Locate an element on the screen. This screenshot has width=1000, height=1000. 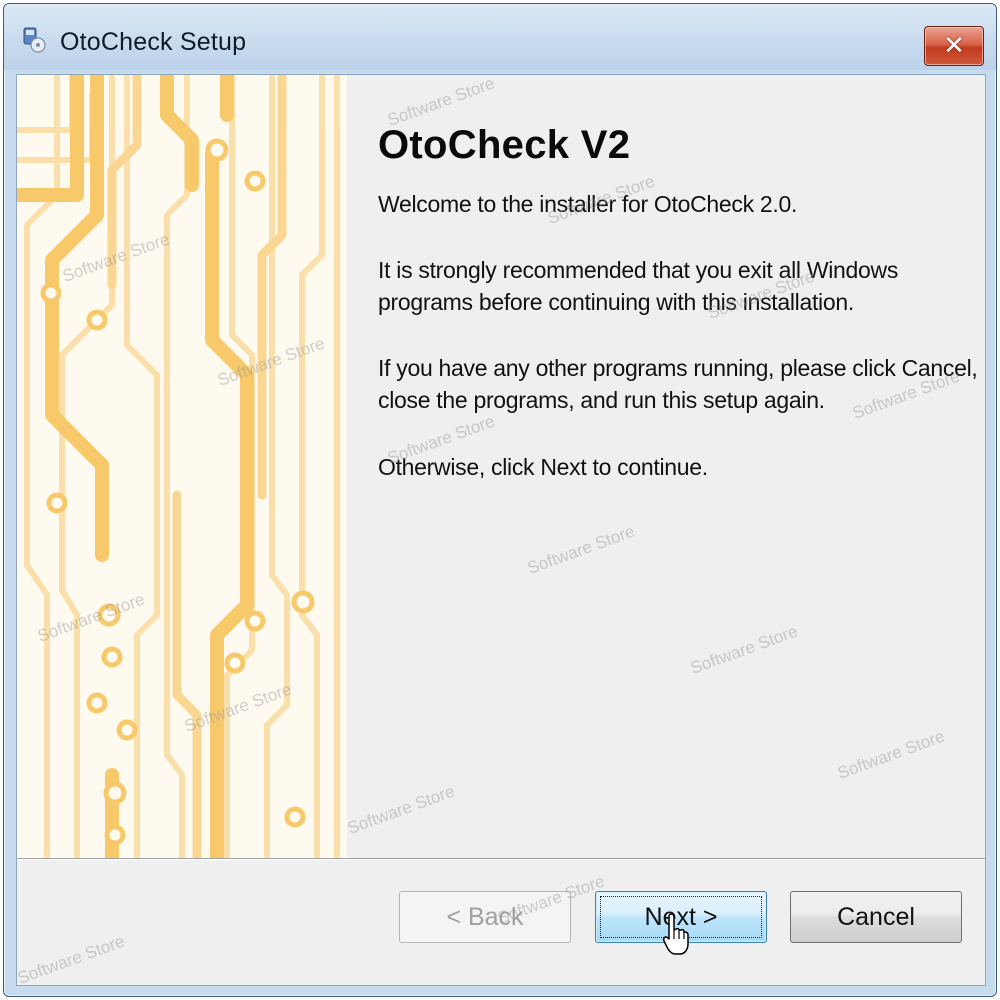
mouse-pointer-icon is located at coordinates (675, 934).